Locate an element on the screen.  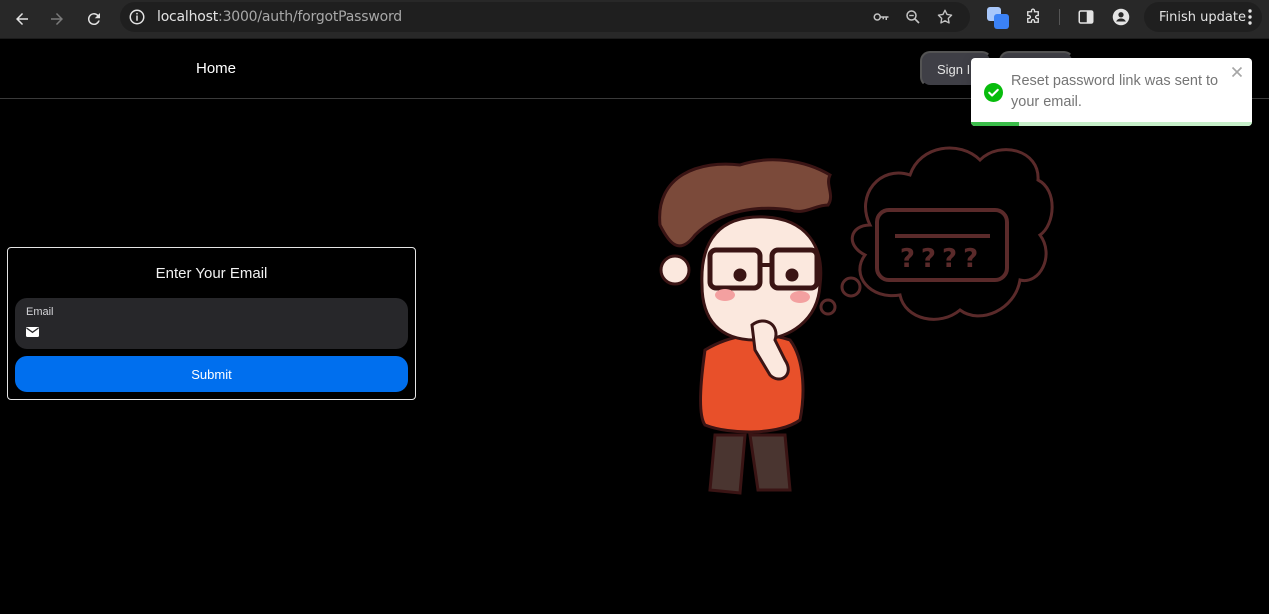
site-info-icon is located at coordinates (137, 17).